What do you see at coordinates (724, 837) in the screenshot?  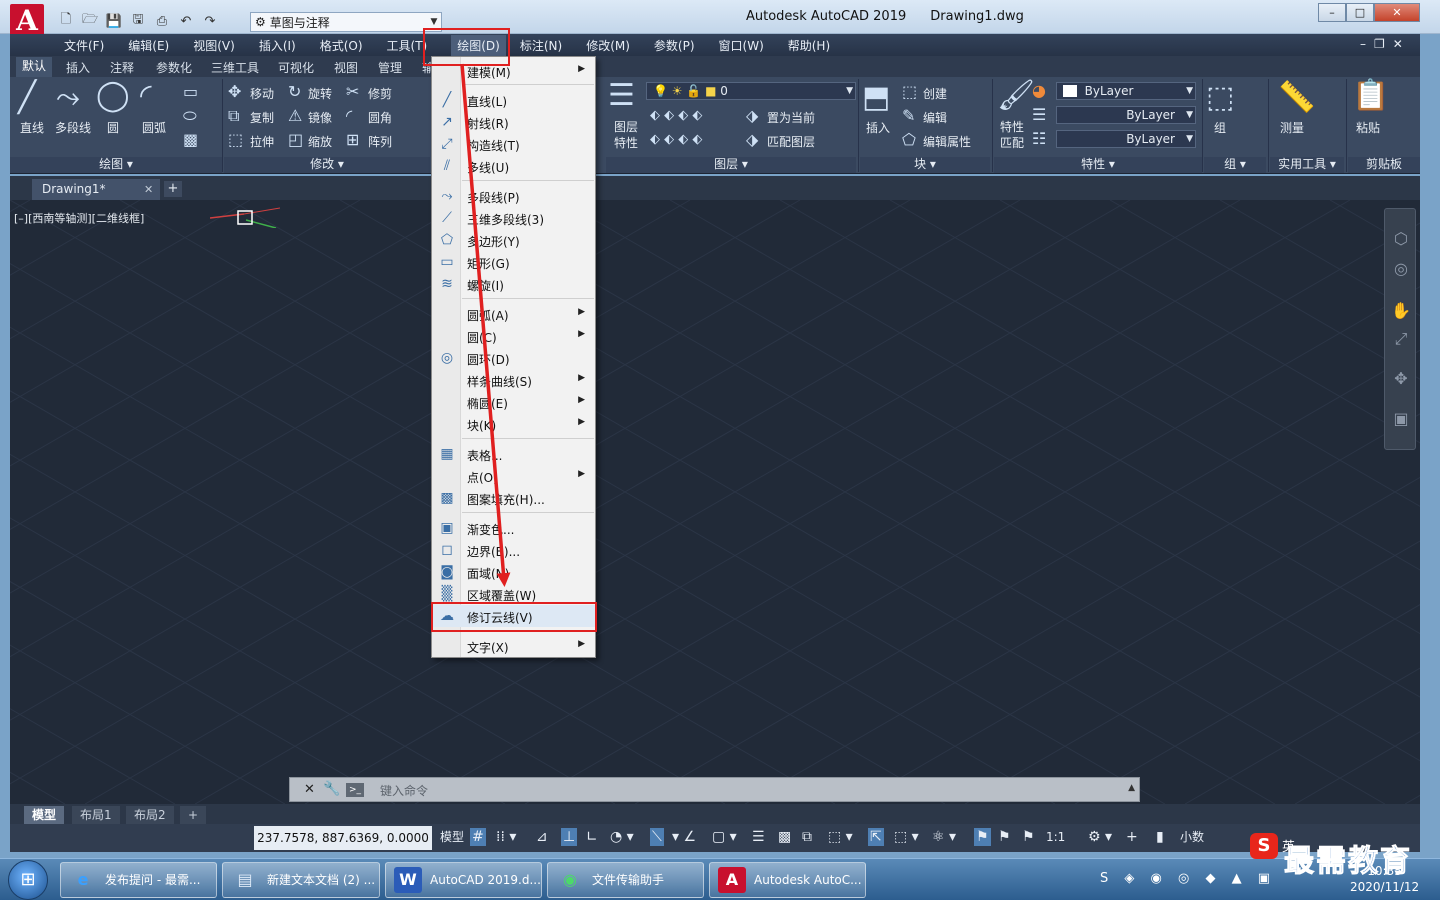 I see `object-snap-icon: ▢ ▾` at bounding box center [724, 837].